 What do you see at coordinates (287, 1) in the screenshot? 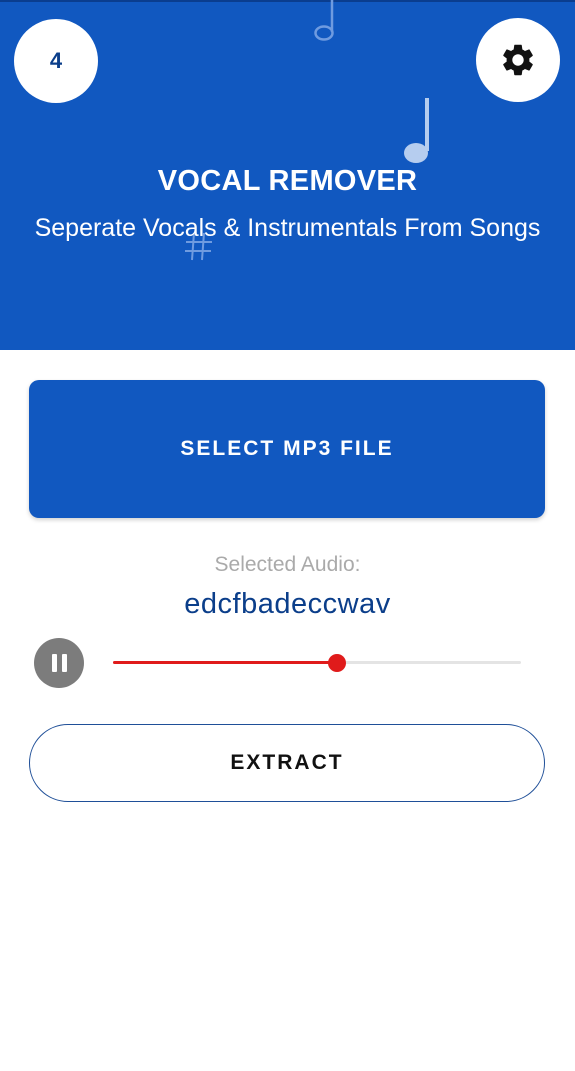
I see `header-top-border` at bounding box center [287, 1].